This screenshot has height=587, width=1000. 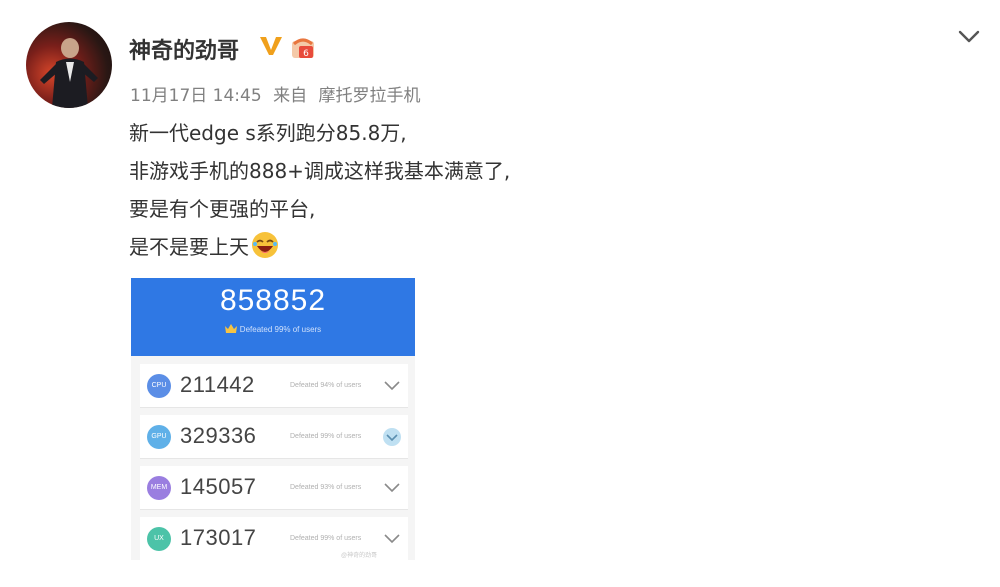 I want to click on user-avatar, so click(x=69, y=65).